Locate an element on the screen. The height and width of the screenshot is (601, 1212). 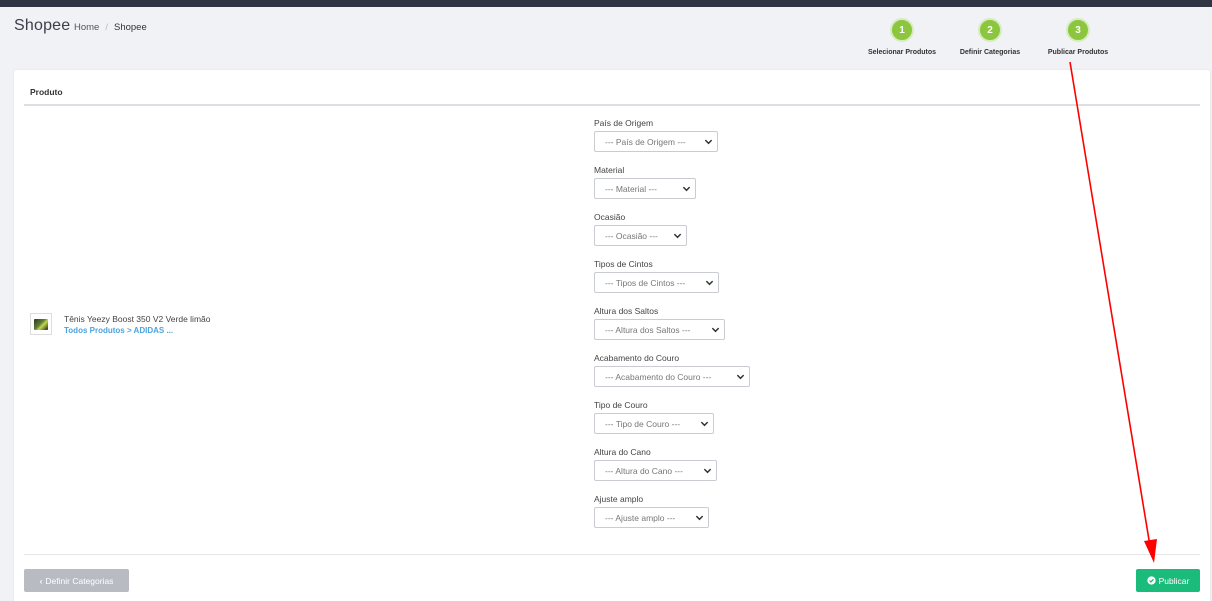
select-value: --- Material --- is located at coordinates (631, 188).